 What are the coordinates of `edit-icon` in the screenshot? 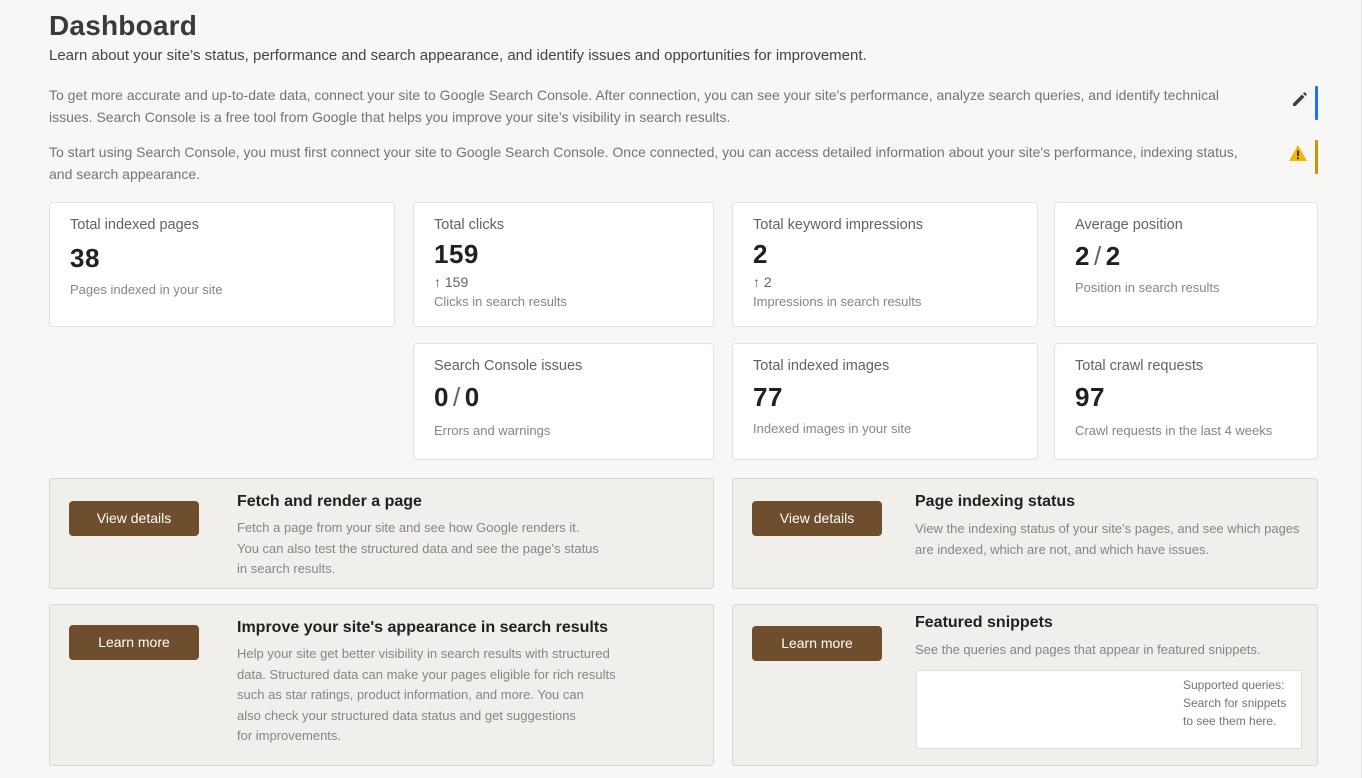 It's located at (1300, 99).